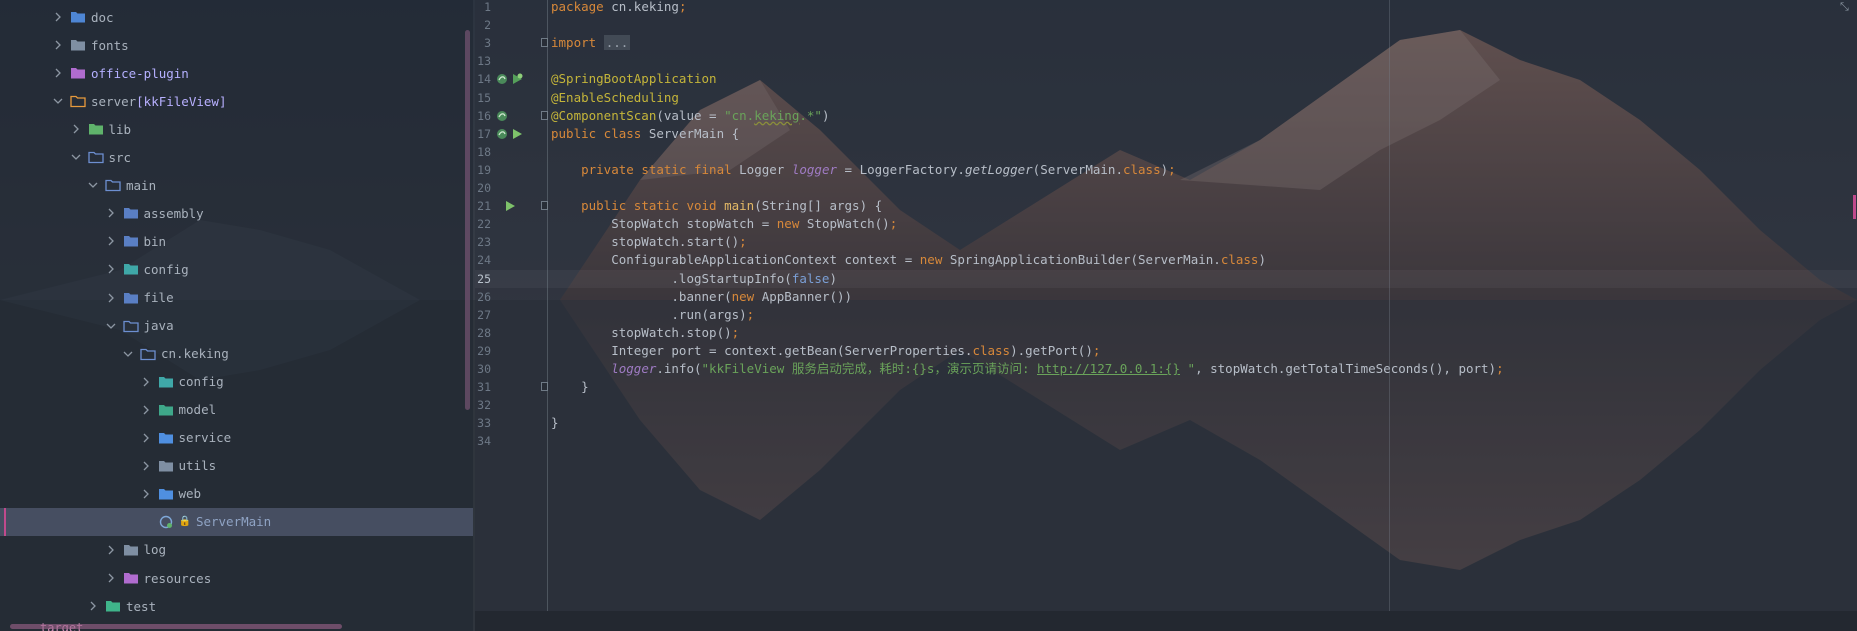 This screenshot has height=631, width=1857. What do you see at coordinates (236, 213) in the screenshot?
I see `tree-item-assembly: assembly` at bounding box center [236, 213].